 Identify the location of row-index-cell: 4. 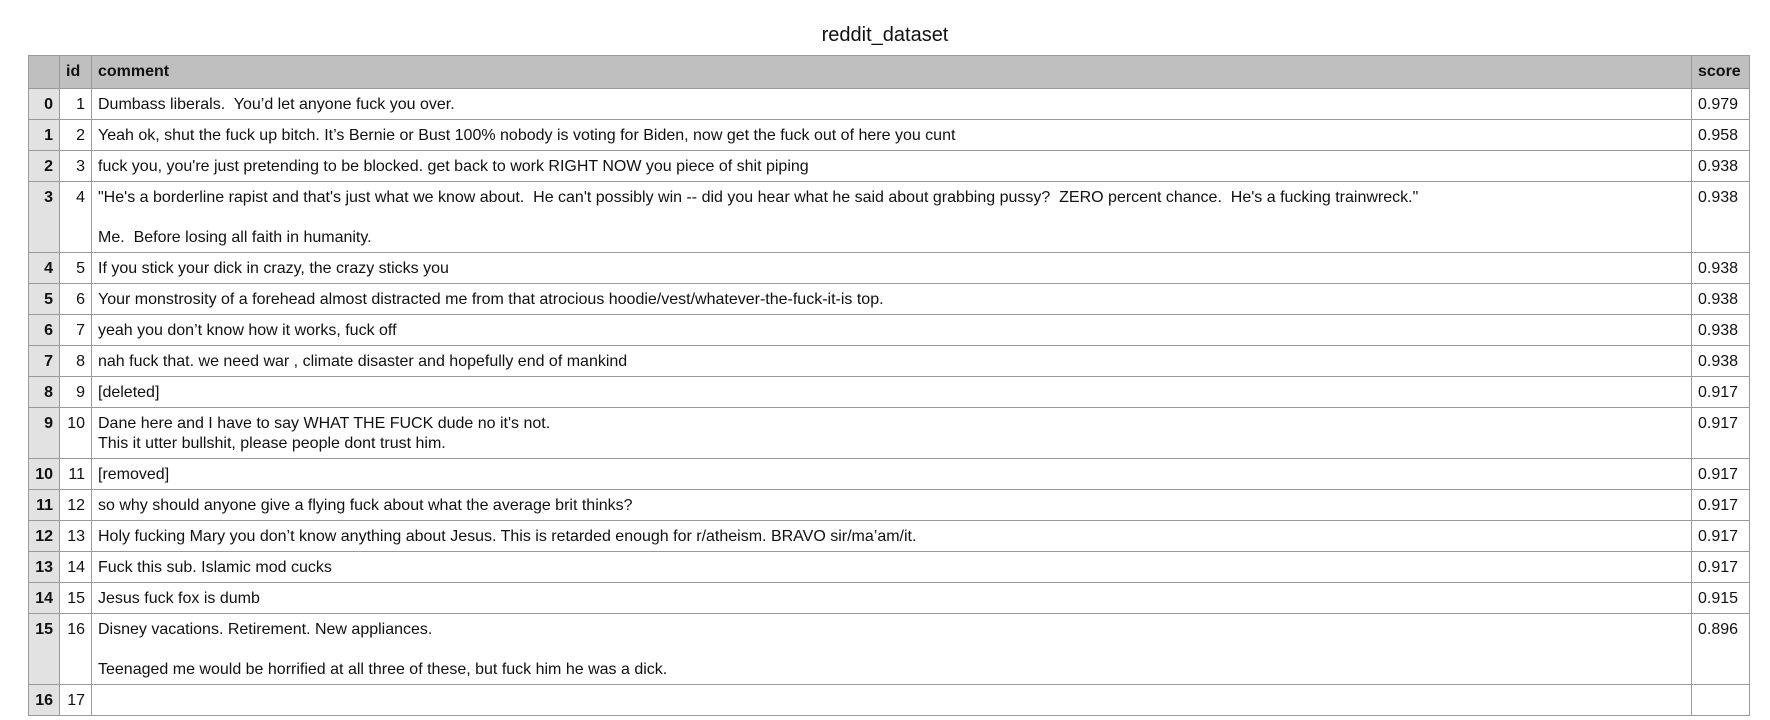
(44, 268).